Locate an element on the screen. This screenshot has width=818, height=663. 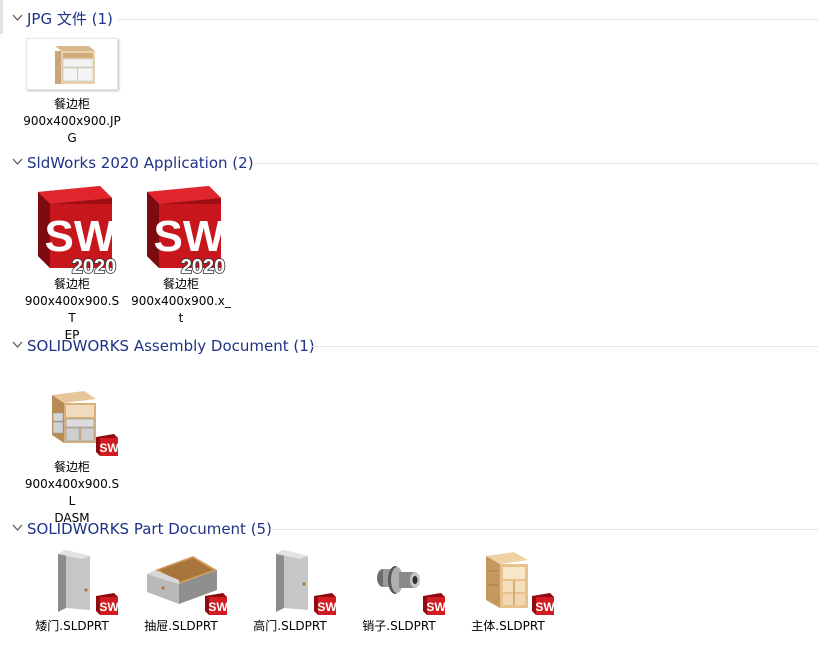
file-name: 餐边柜 900x400x900.x_ t is located at coordinates (181, 301).